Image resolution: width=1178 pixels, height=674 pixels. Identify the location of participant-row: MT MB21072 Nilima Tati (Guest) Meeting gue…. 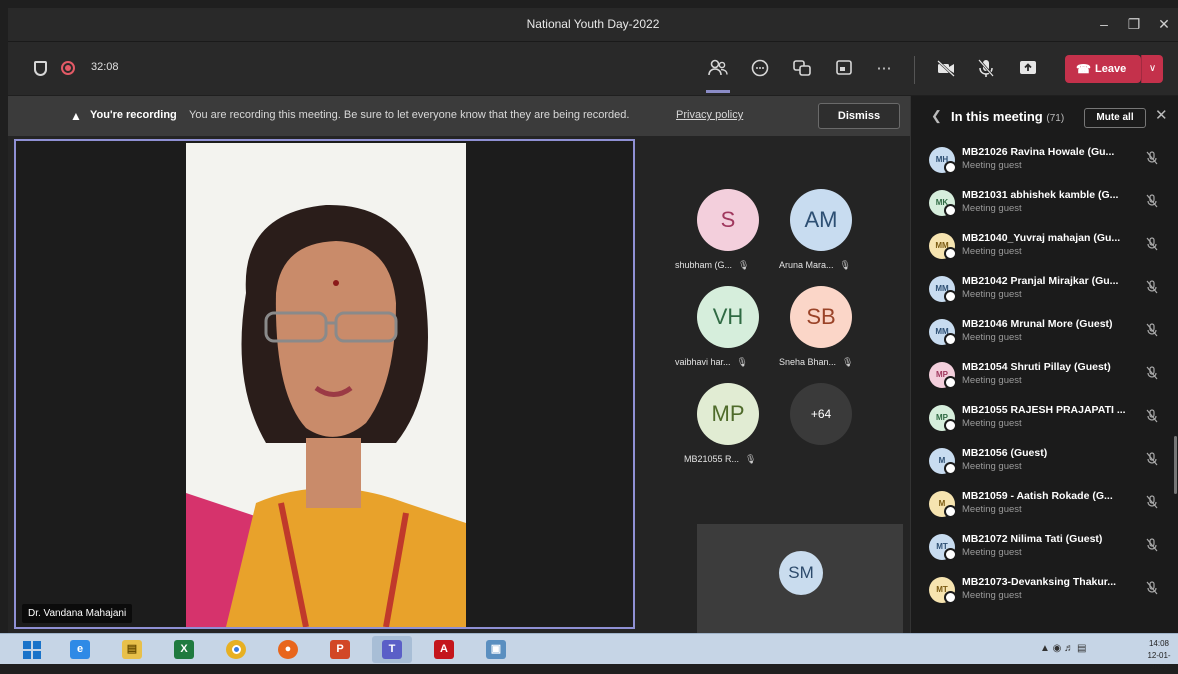
(1051, 550).